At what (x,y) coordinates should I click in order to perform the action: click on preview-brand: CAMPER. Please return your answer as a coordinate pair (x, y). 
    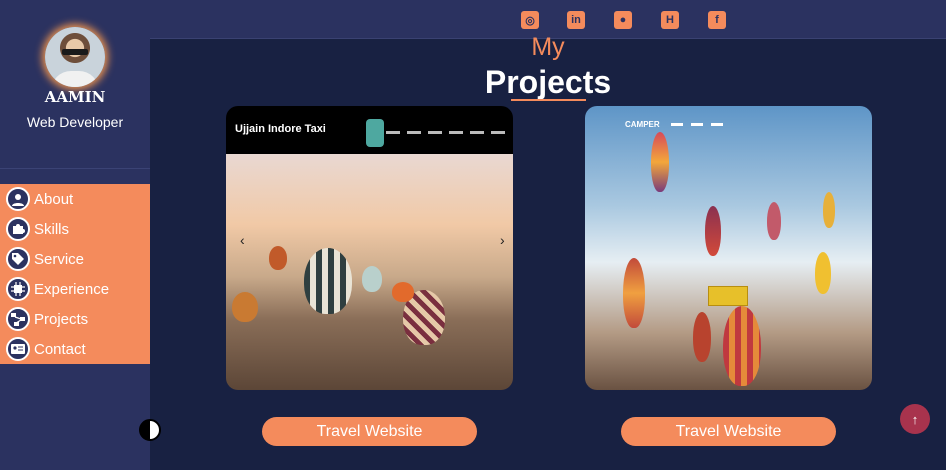
    Looking at the image, I should click on (642, 124).